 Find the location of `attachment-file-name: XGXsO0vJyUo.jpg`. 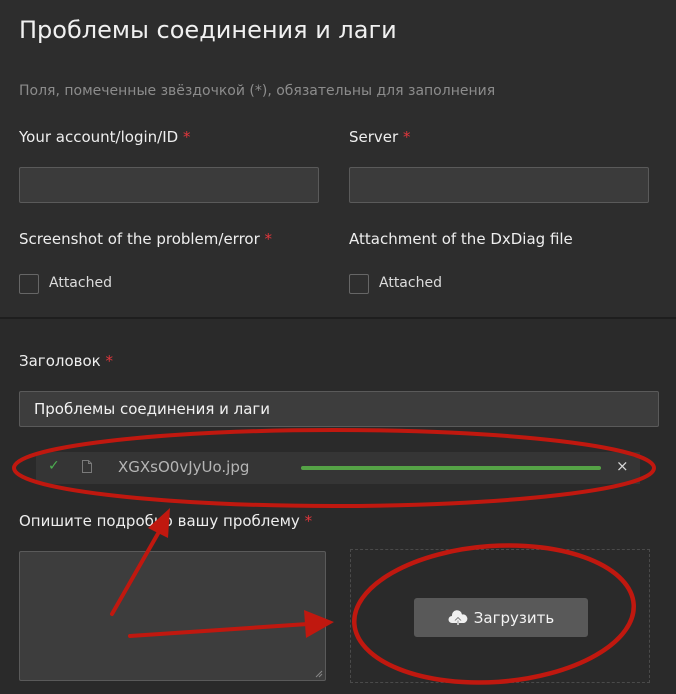

attachment-file-name: XGXsO0vJyUo.jpg is located at coordinates (184, 467).